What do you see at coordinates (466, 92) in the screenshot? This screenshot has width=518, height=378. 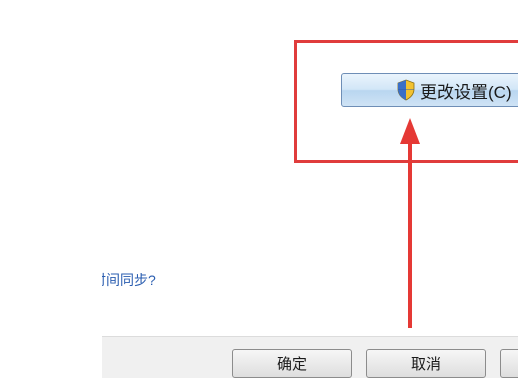 I see `change-settings-label: 更改设置(C)` at bounding box center [466, 92].